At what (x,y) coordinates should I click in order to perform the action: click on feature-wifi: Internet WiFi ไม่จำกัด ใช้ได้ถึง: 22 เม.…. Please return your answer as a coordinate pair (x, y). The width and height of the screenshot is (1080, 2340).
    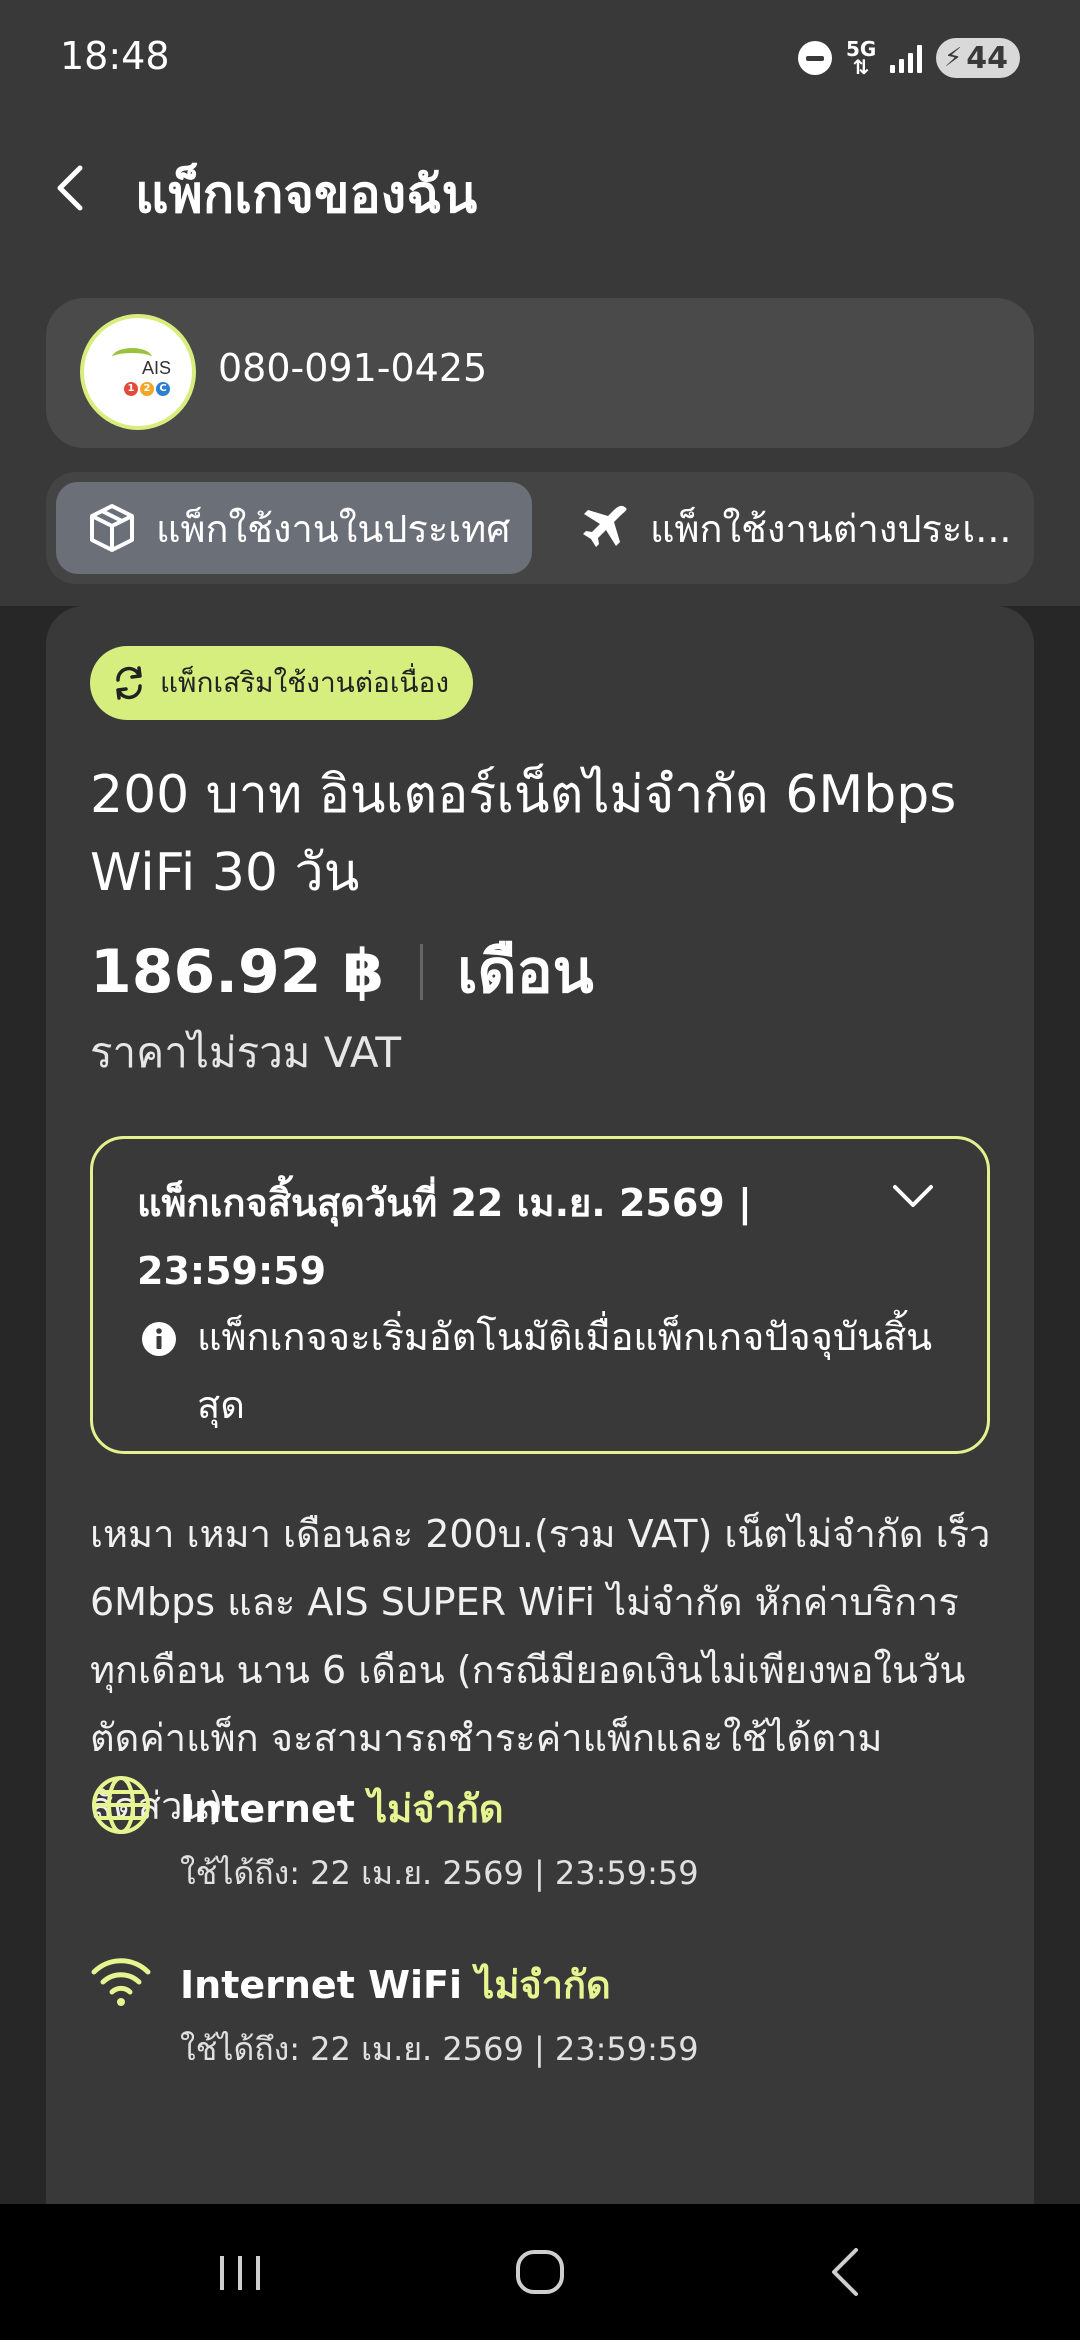
    Looking at the image, I should click on (540, 2020).